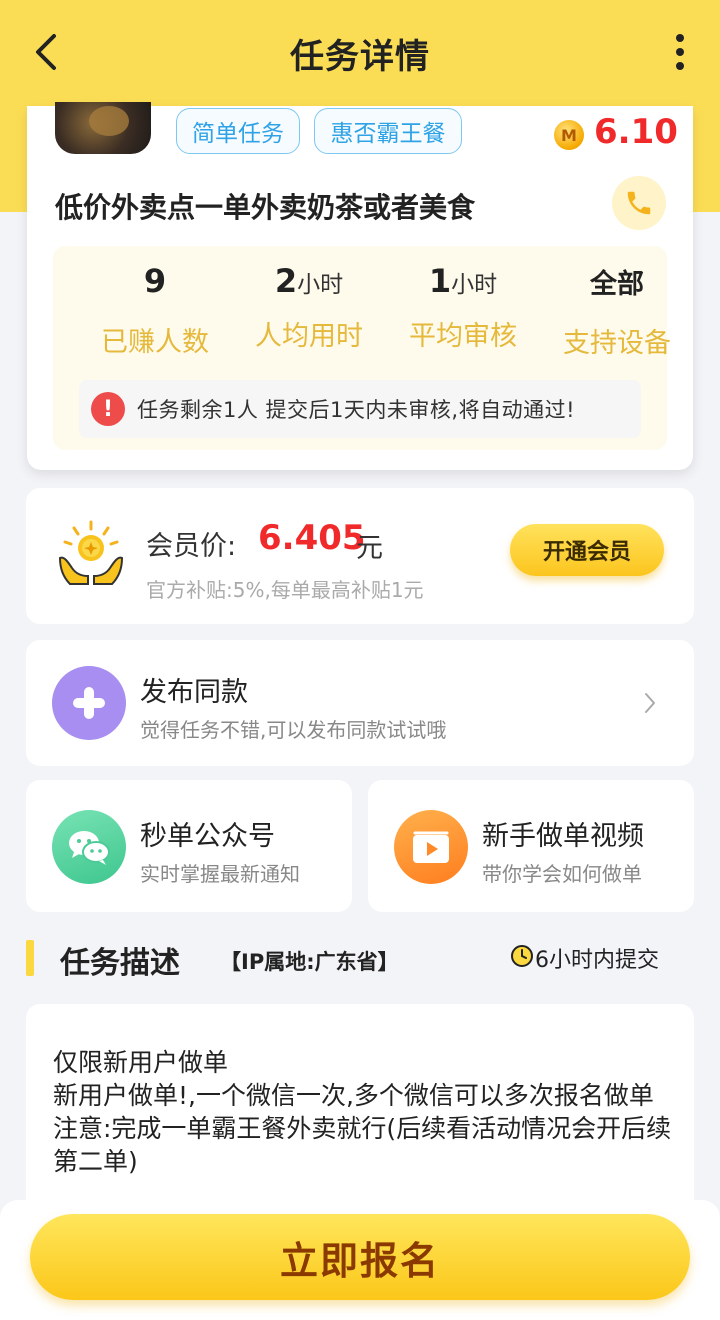 This screenshot has width=720, height=1320. I want to click on top-bar: 任务详情, so click(360, 53).